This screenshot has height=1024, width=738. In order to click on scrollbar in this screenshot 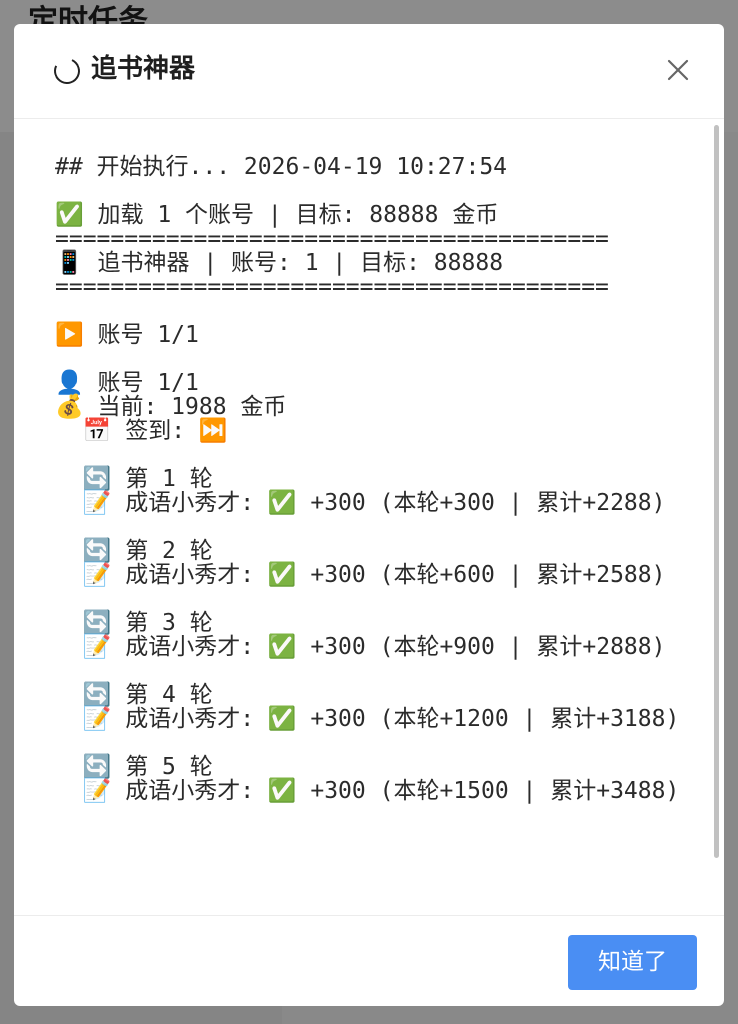, I will do `click(717, 517)`.